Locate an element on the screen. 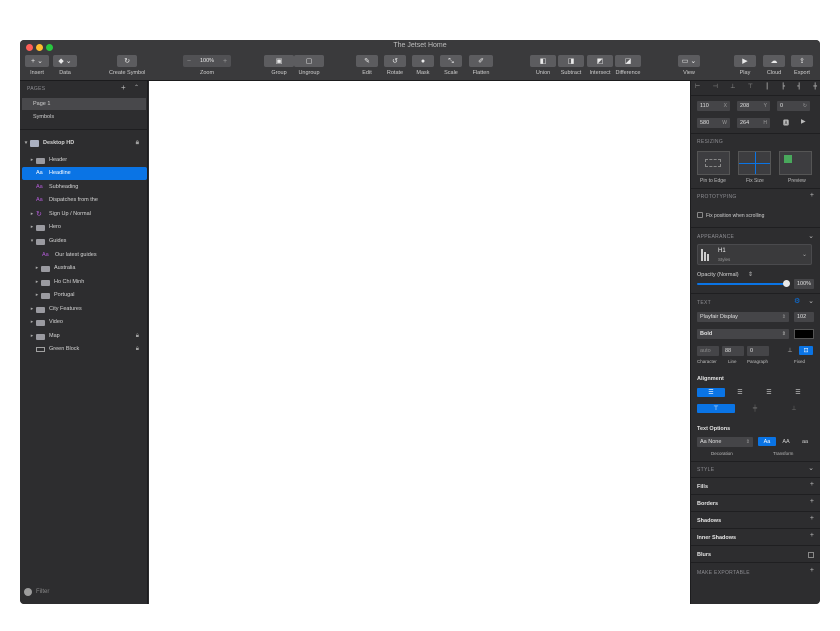 The image size is (840, 631). subtract-button: ◨ Subtract is located at coordinates (571, 65).